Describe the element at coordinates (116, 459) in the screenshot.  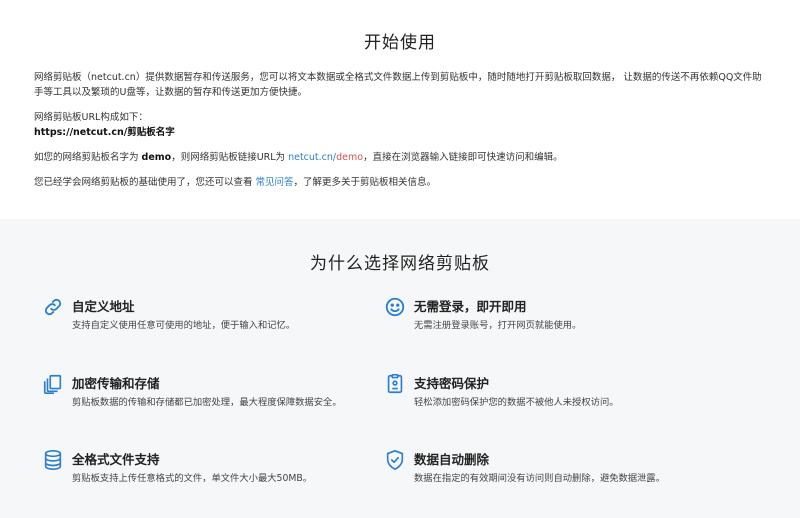
I see `feature-title: 全格式文件支持` at that location.